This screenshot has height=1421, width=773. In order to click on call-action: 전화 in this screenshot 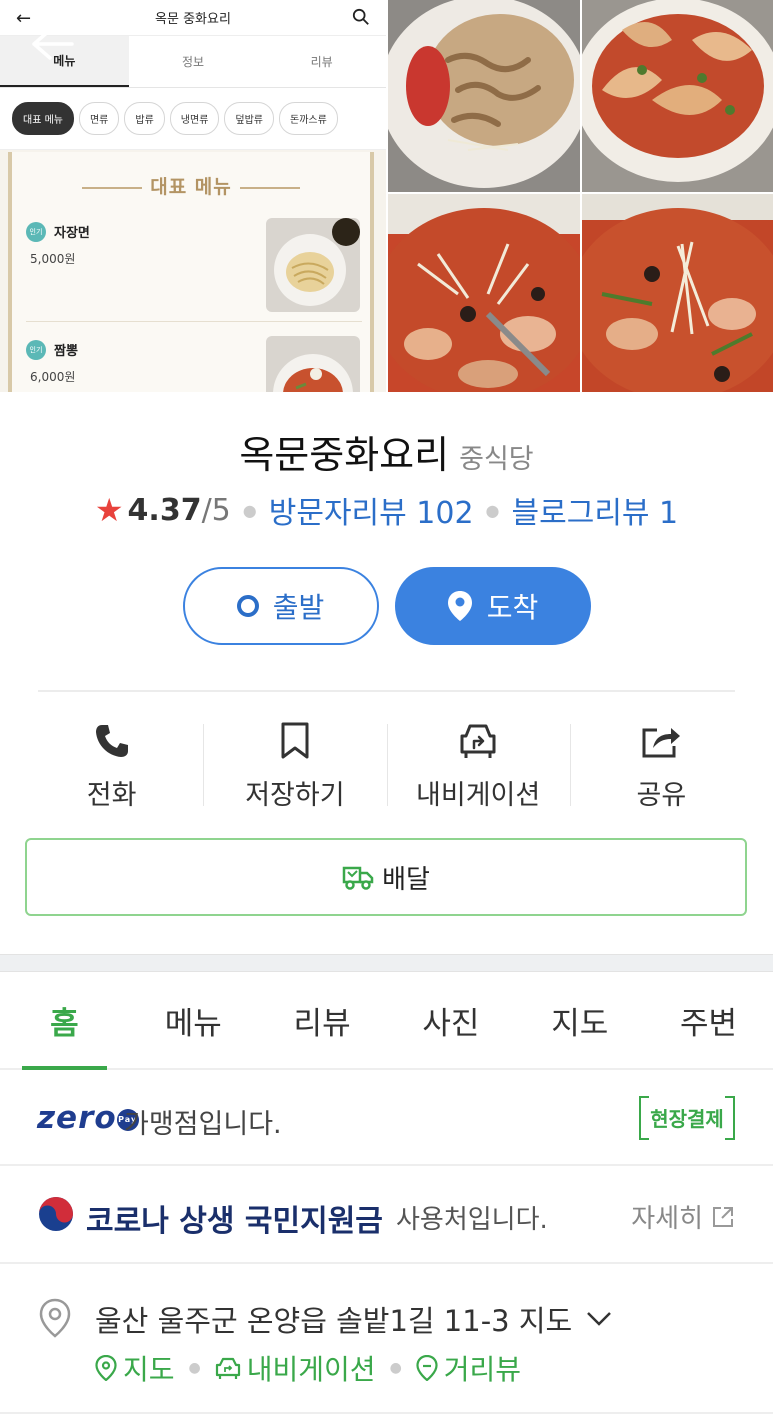, I will do `click(111, 766)`.